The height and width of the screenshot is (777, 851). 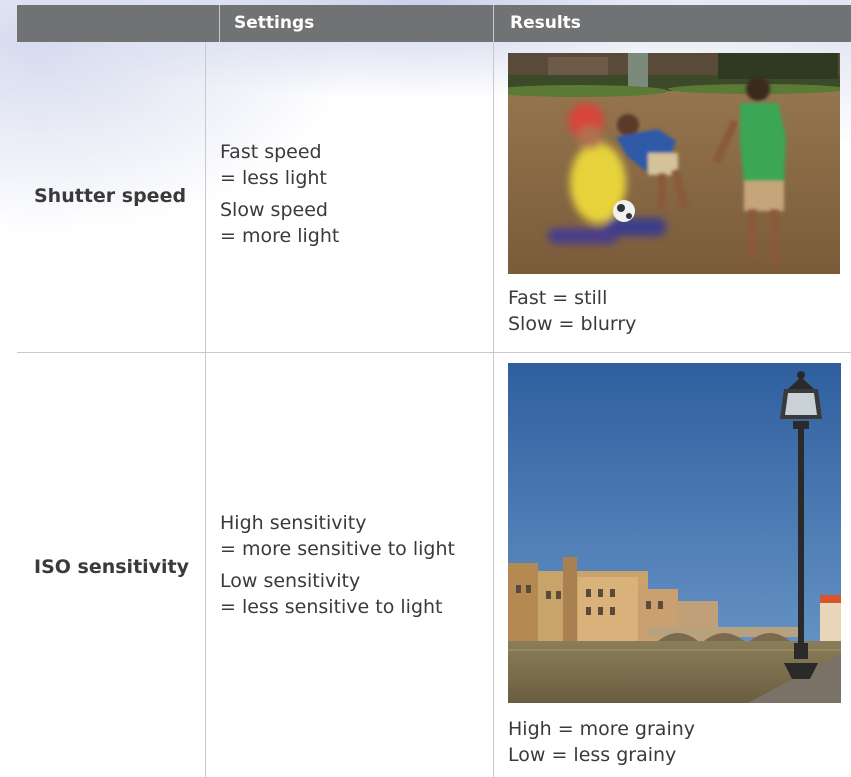 I want to click on iso-sensitivity-results: High = more grainy Low = less grainy, so click(x=601, y=742).